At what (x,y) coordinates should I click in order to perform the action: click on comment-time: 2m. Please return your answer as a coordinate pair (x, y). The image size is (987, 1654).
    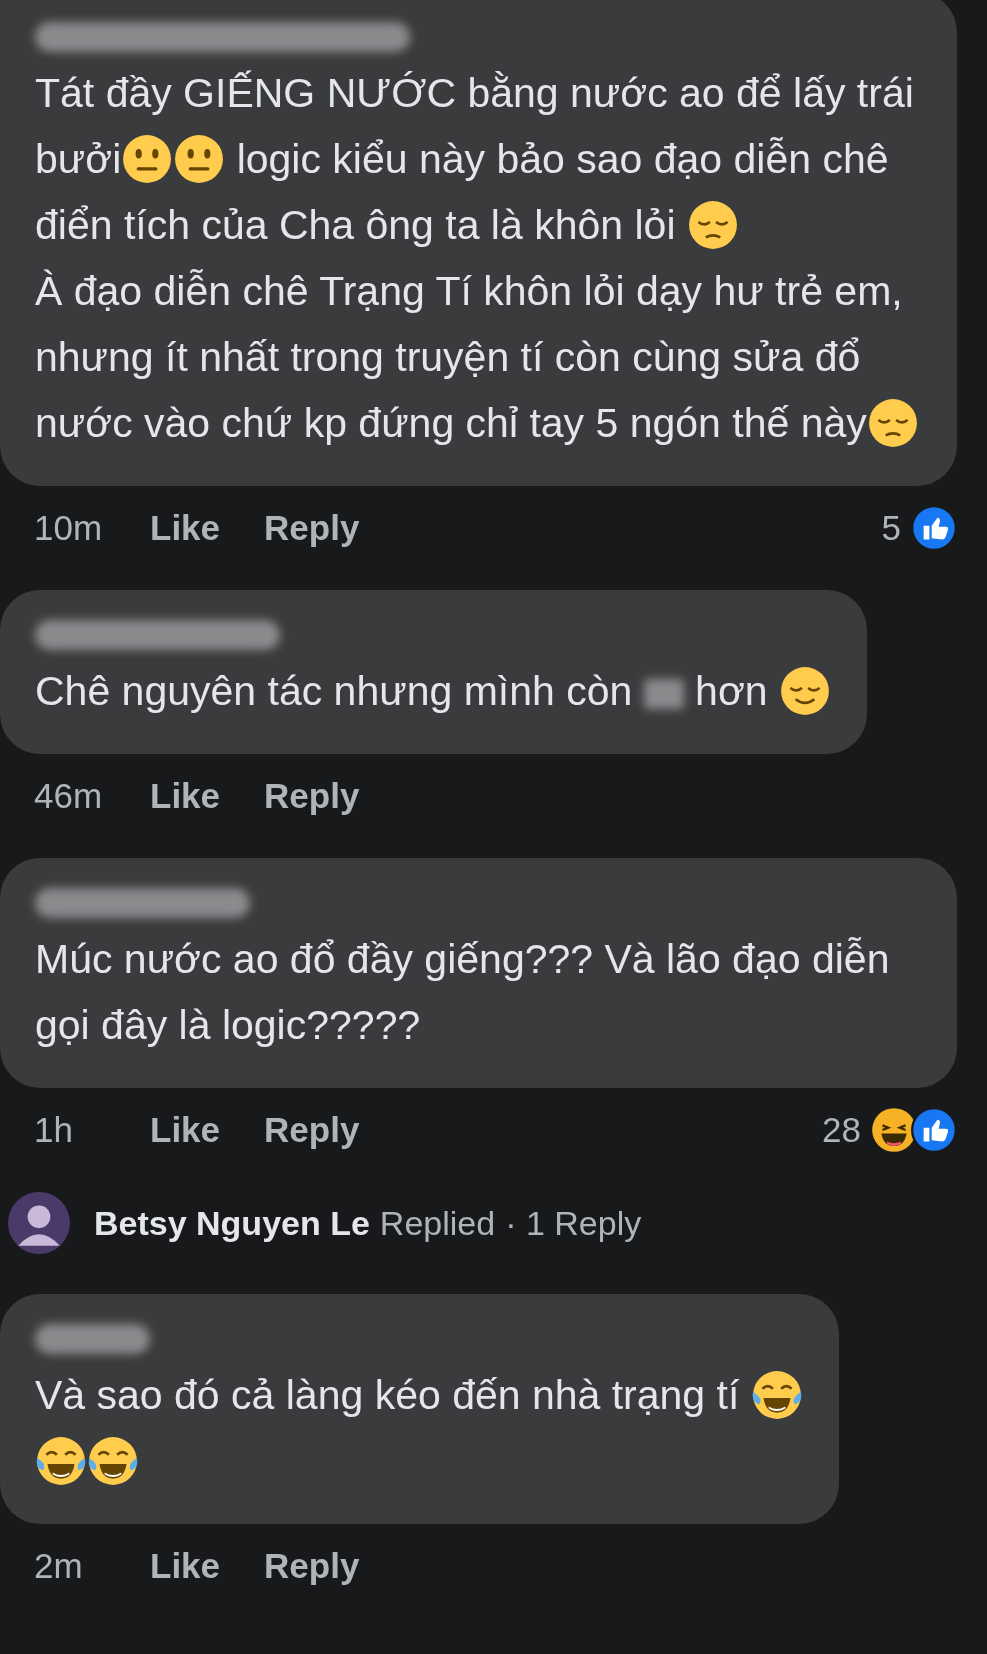
    Looking at the image, I should click on (59, 1565).